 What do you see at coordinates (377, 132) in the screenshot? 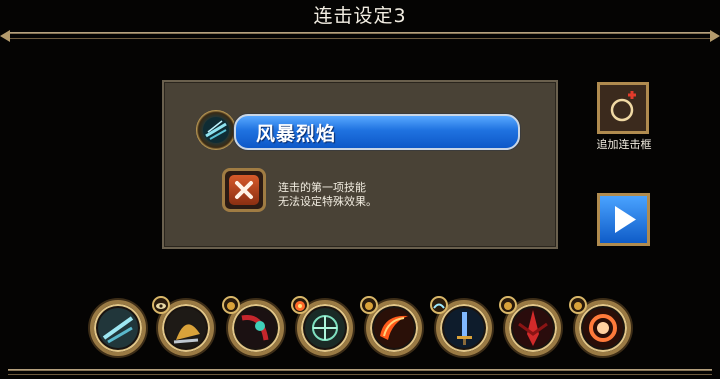
I see `skill-name-bar: 风暴烈焰` at bounding box center [377, 132].